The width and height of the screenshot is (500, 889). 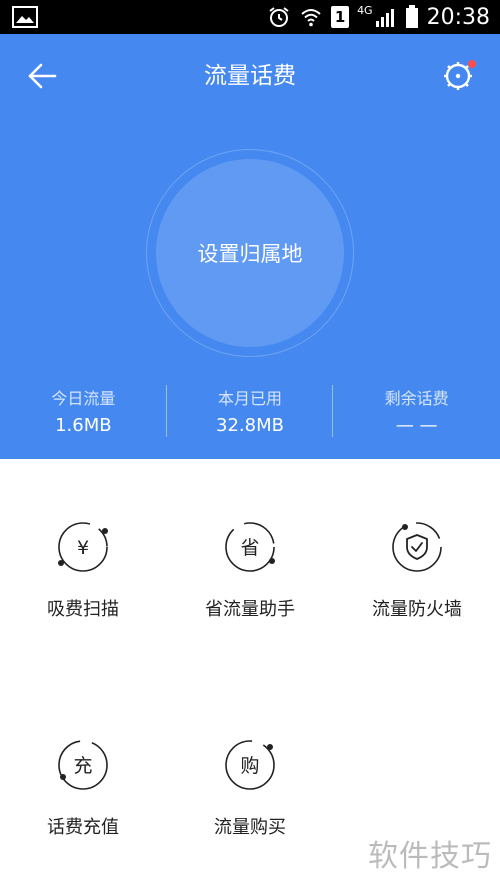 What do you see at coordinates (458, 17) in the screenshot?
I see `clock: 20:38` at bounding box center [458, 17].